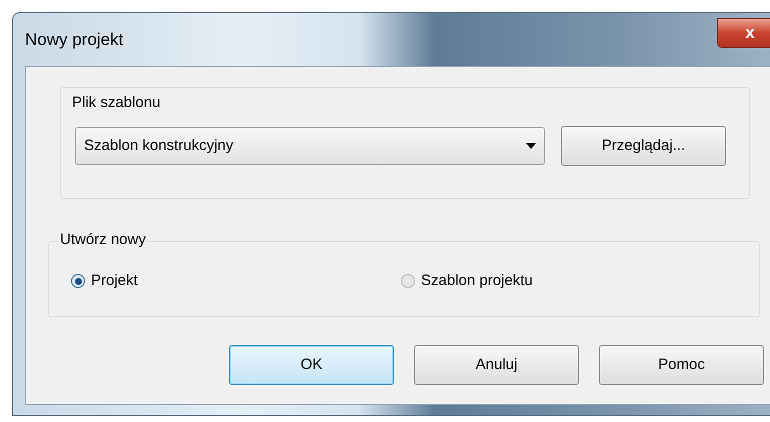  What do you see at coordinates (467, 281) in the screenshot?
I see `radio-option: Szablon projektu` at bounding box center [467, 281].